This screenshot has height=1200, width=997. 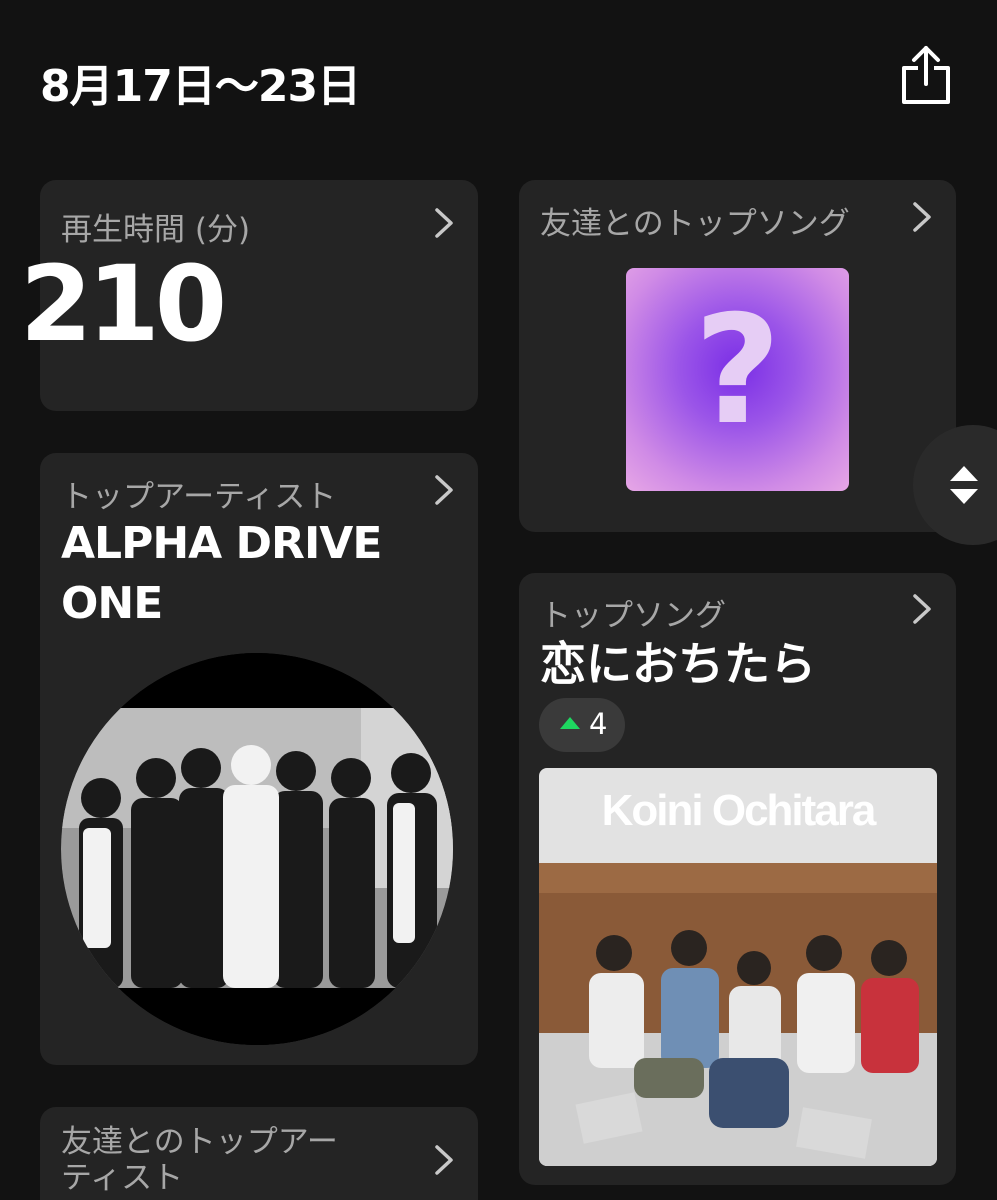 What do you see at coordinates (200, 86) in the screenshot?
I see `page-title: 8月17日〜23日` at bounding box center [200, 86].